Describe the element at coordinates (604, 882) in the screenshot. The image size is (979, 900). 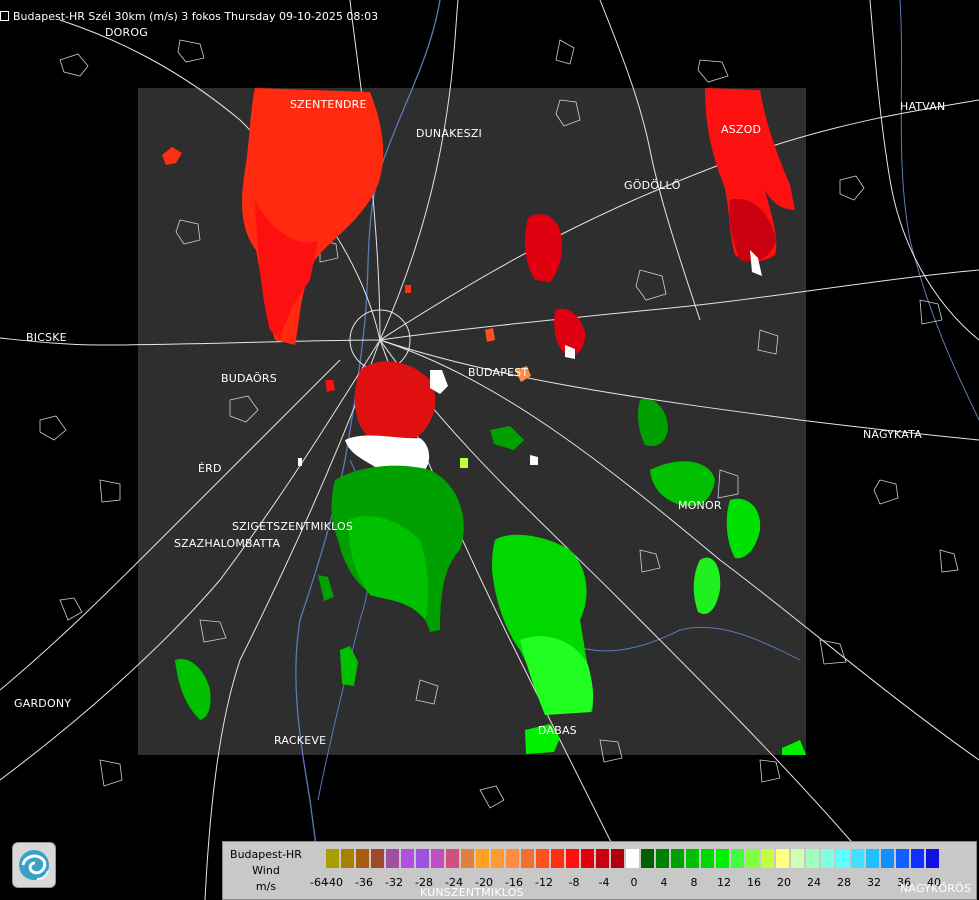
I see `legend-tick-label: -4` at that location.